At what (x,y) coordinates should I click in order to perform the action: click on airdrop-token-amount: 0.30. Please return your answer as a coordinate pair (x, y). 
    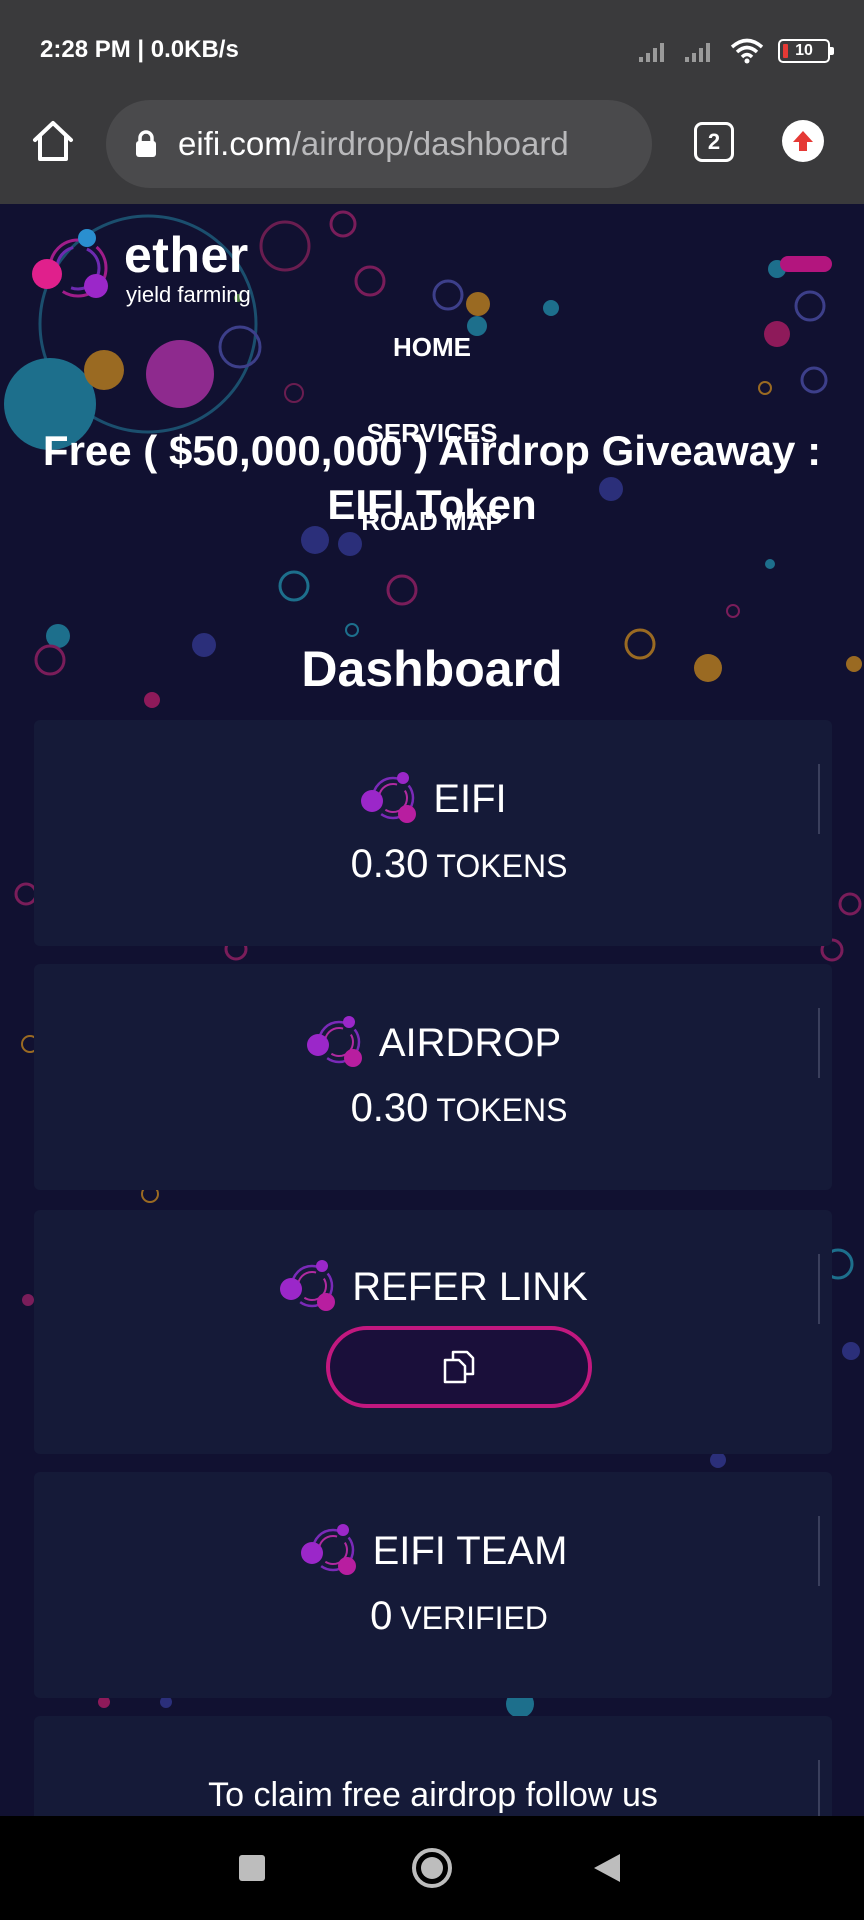
    Looking at the image, I should click on (389, 1108).